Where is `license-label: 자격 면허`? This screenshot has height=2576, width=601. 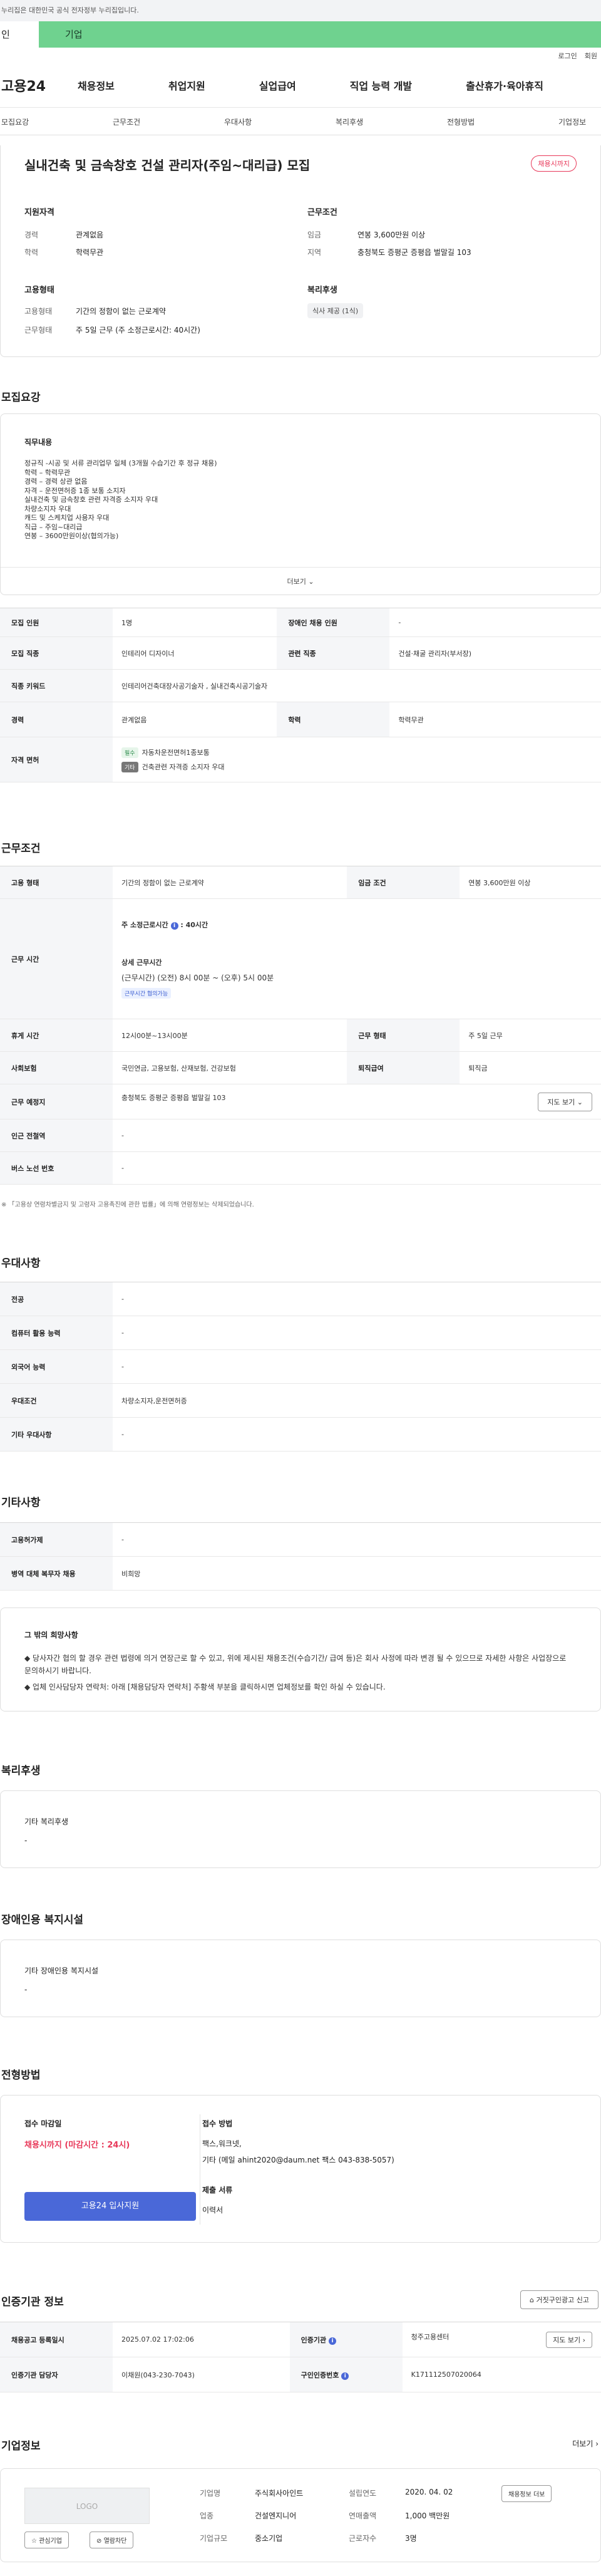
license-label: 자격 면허 is located at coordinates (56, 759).